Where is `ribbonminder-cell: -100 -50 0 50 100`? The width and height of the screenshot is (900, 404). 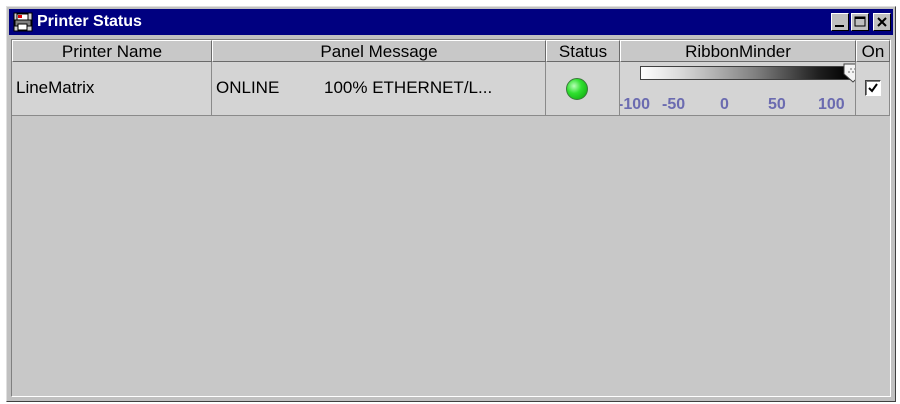 ribbonminder-cell: -100 -50 0 50 100 is located at coordinates (738, 89).